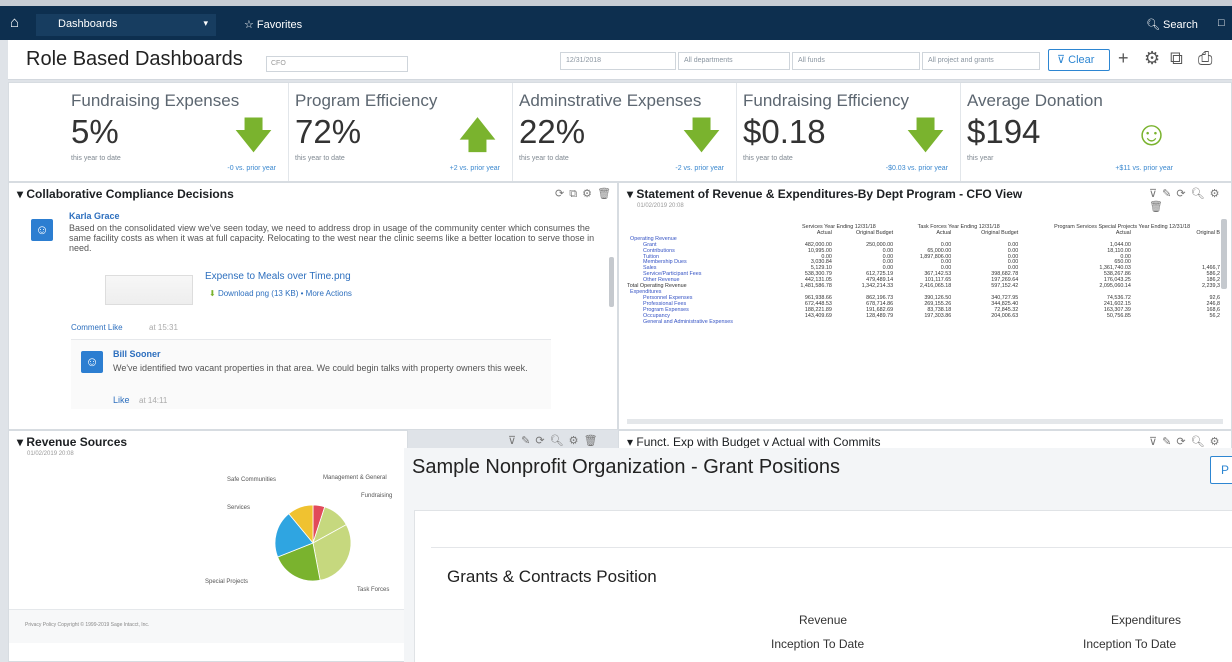  Describe the element at coordinates (42, 230) in the screenshot. I see `avatar: ☺` at that location.